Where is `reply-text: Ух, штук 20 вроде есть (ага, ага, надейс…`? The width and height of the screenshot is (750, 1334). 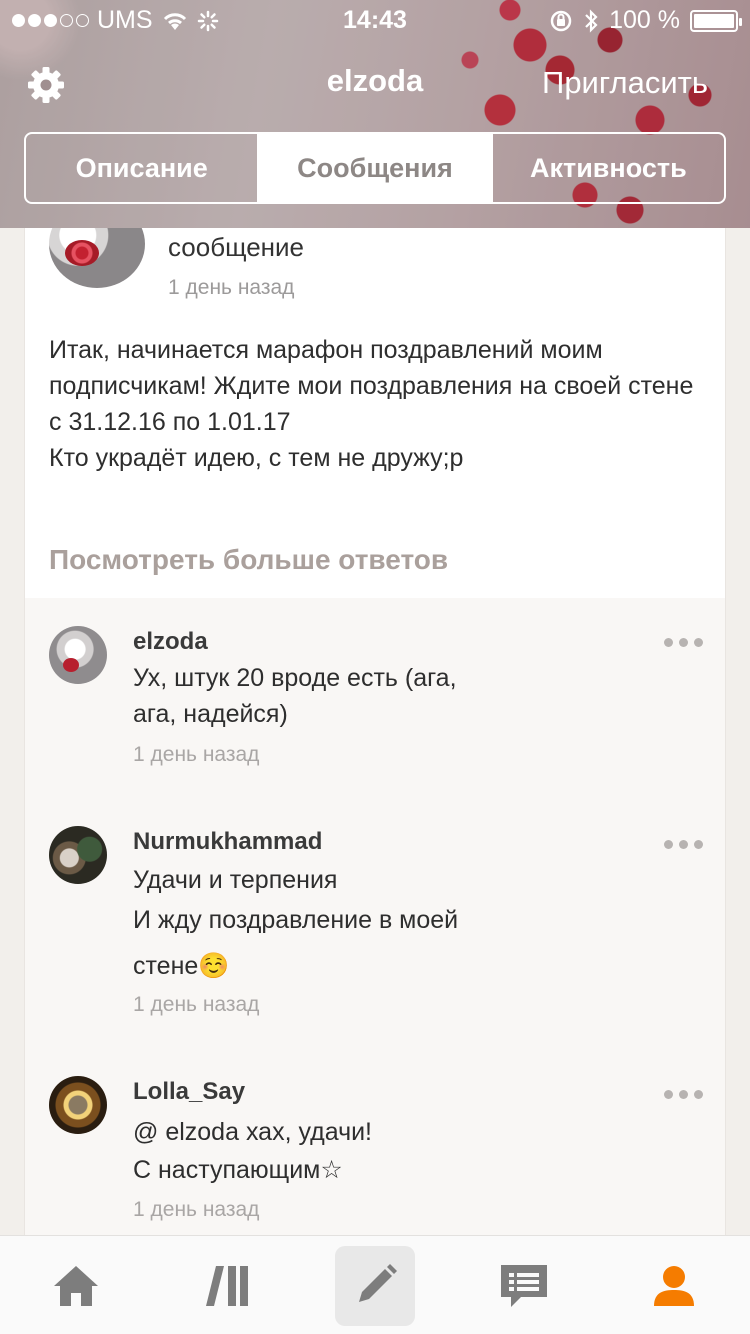 reply-text: Ух, штук 20 вроде есть (ага, ага, надейс… is located at coordinates (403, 696).